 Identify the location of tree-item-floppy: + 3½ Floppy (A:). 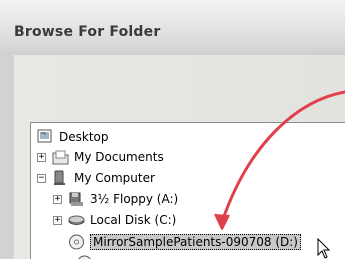
(115, 199).